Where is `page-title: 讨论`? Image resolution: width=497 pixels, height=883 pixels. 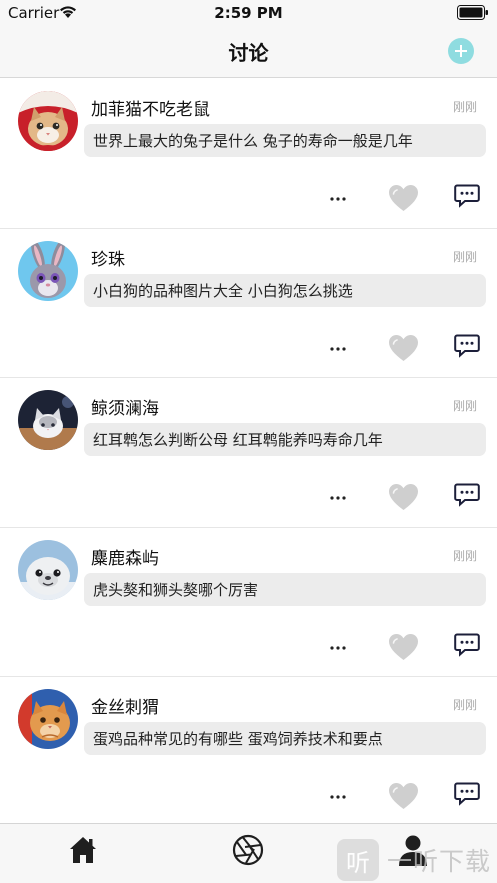
page-title: 讨论 is located at coordinates (248, 53).